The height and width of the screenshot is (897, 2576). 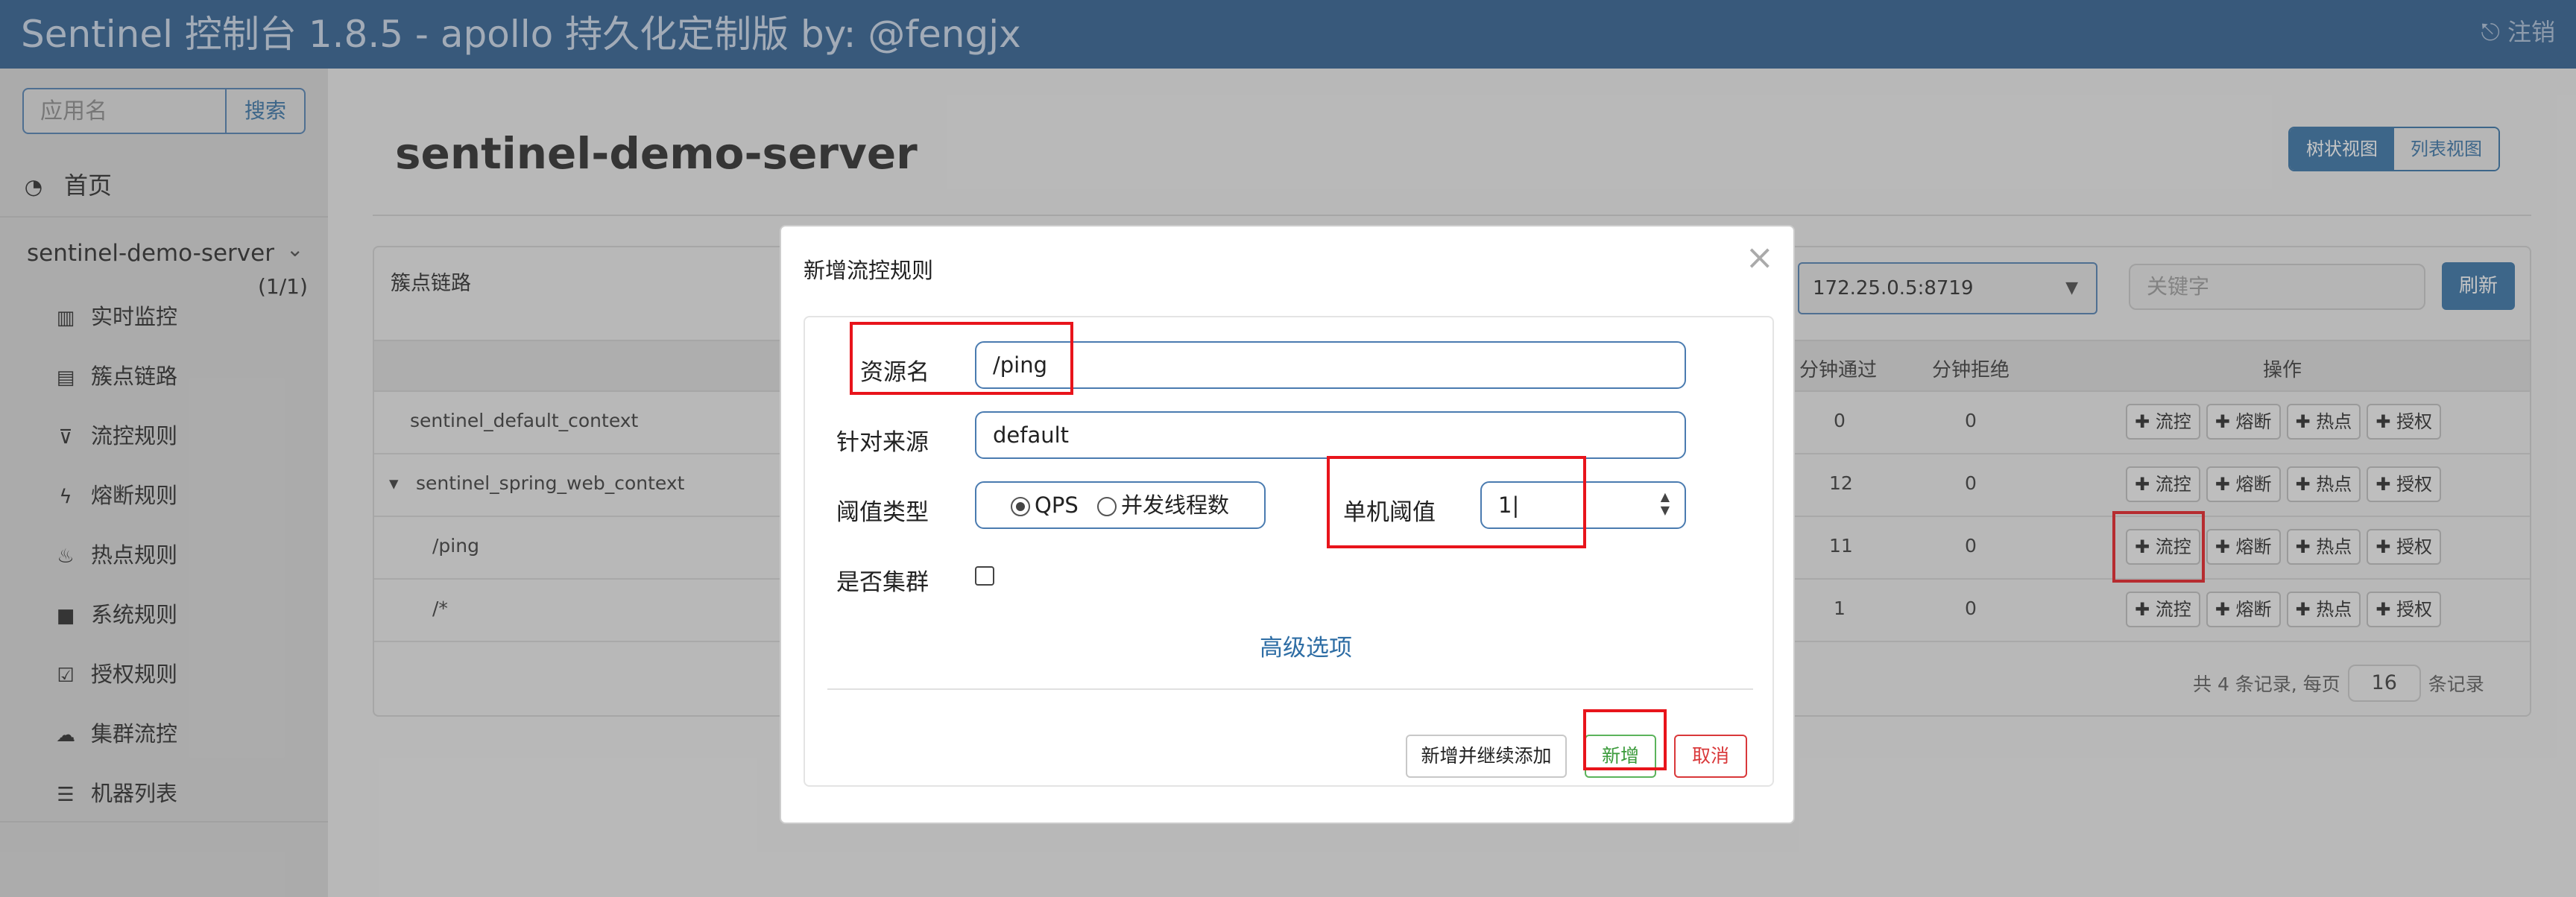 I want to click on resource-input: /ping, so click(x=1330, y=365).